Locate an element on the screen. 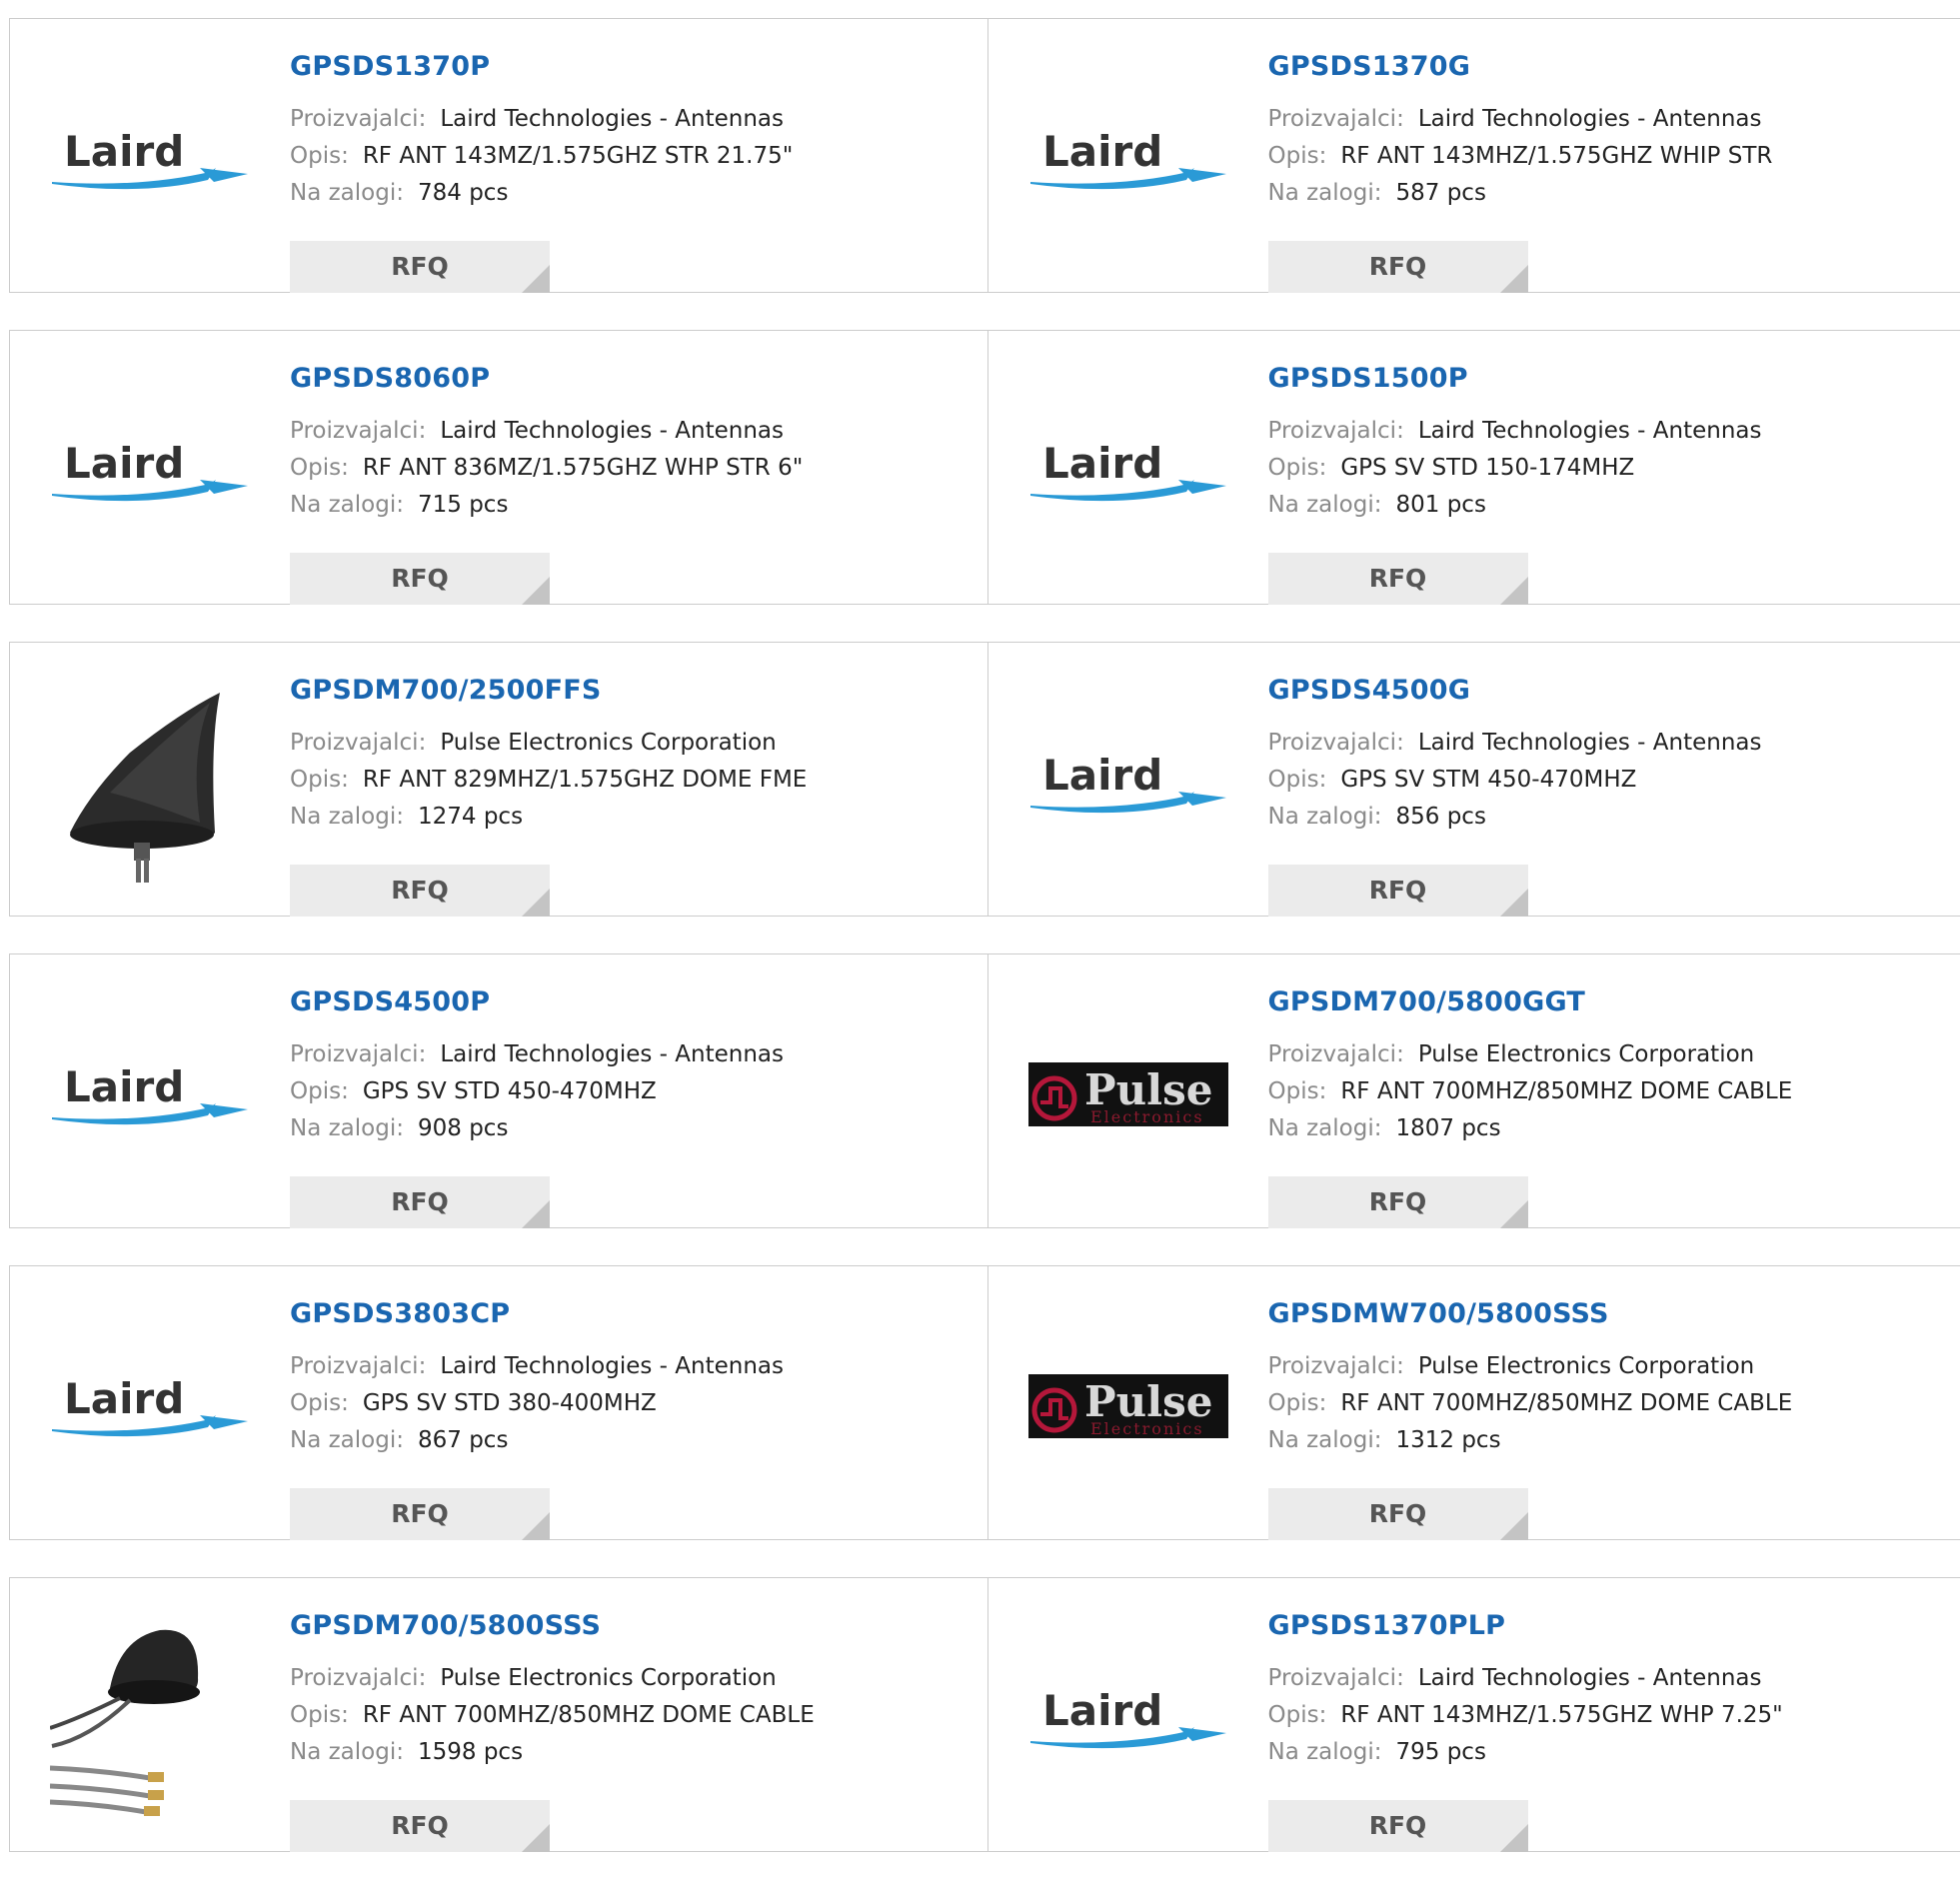  stock-line: Na zalogi:587 pcs is located at coordinates (1609, 193).